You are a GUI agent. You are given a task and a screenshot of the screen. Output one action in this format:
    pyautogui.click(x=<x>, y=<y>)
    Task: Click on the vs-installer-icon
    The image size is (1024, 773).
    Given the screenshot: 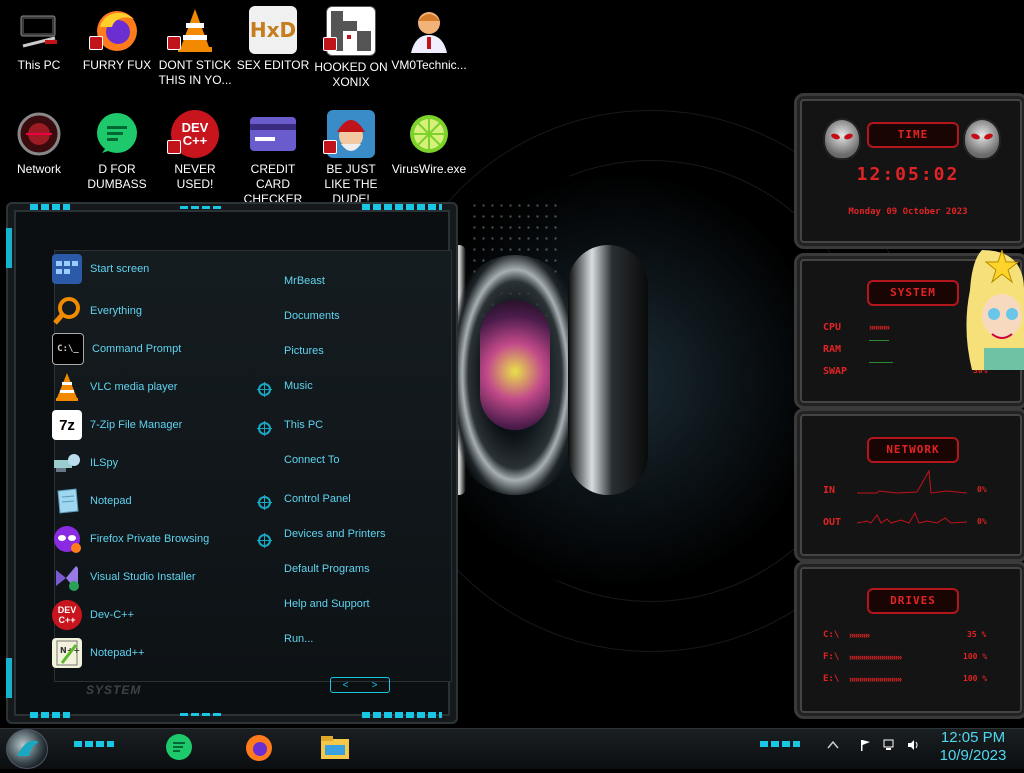 What is the action you would take?
    pyautogui.click(x=67, y=577)
    